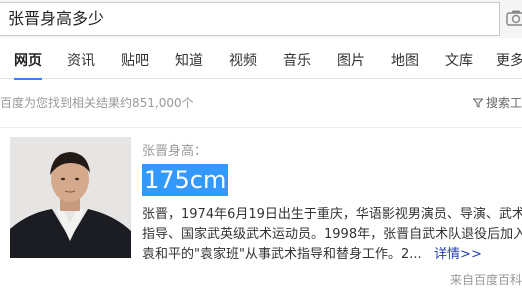 This screenshot has width=522, height=294. I want to click on tab-more: 更多, so click(509, 61).